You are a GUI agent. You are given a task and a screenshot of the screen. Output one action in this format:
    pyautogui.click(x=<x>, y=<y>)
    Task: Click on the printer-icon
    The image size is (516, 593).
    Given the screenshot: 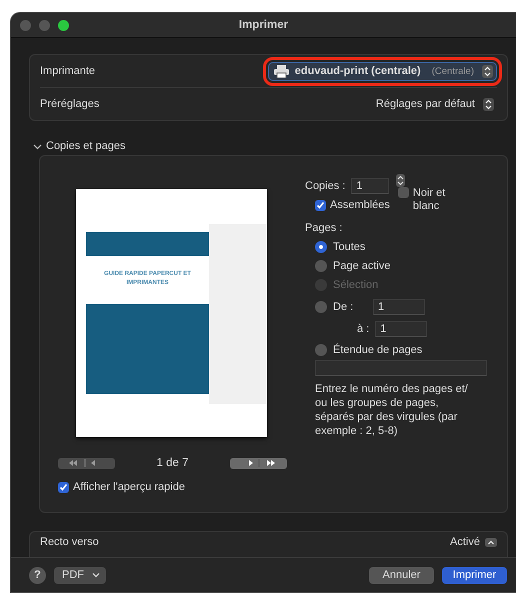 What is the action you would take?
    pyautogui.click(x=281, y=71)
    